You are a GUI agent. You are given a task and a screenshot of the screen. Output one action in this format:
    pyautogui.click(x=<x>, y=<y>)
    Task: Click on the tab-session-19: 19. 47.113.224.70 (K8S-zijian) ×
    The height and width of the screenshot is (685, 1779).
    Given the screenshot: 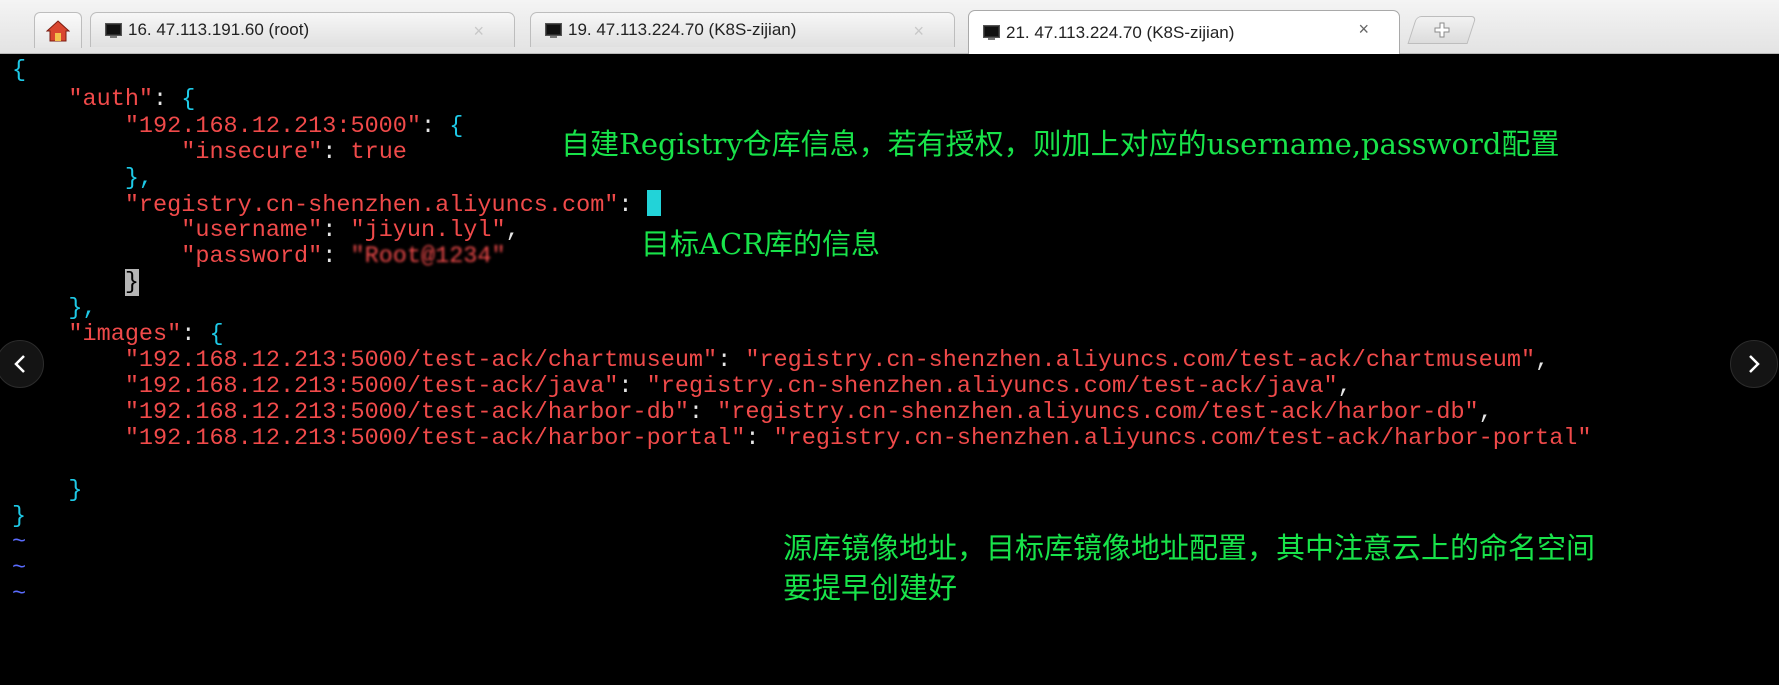 What is the action you would take?
    pyautogui.click(x=742, y=29)
    